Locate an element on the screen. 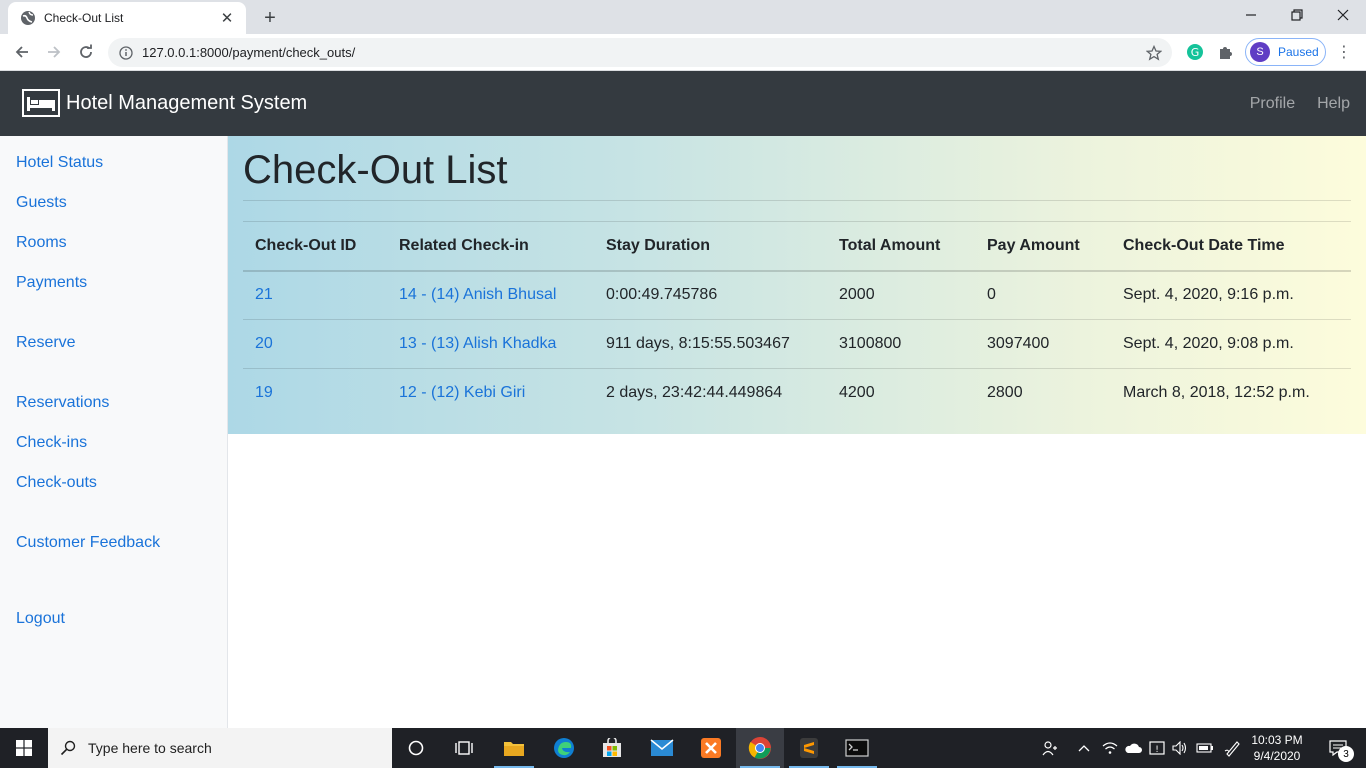 Image resolution: width=1366 pixels, height=768 pixels. bed-icon is located at coordinates (41, 103).